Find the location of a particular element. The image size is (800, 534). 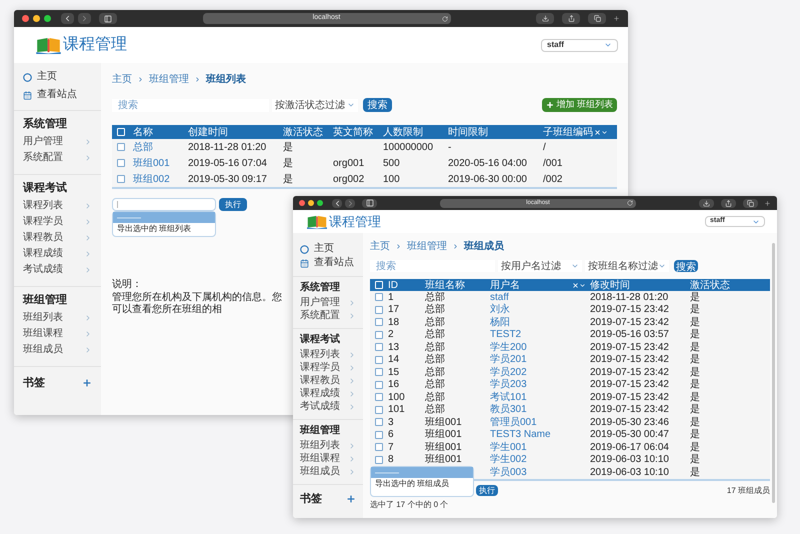

column-header: 时间限制 is located at coordinates (468, 132).